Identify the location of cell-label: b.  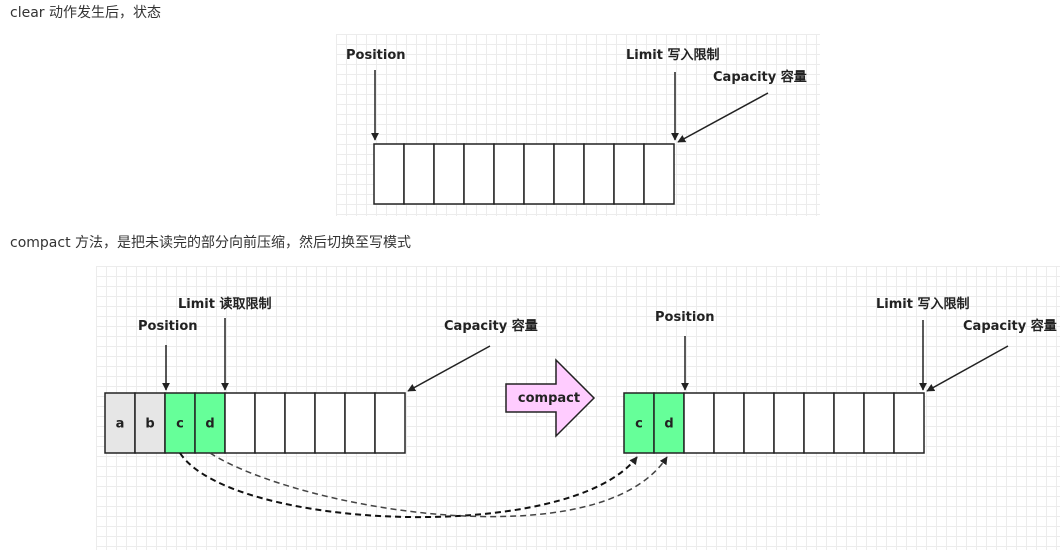
(149, 424).